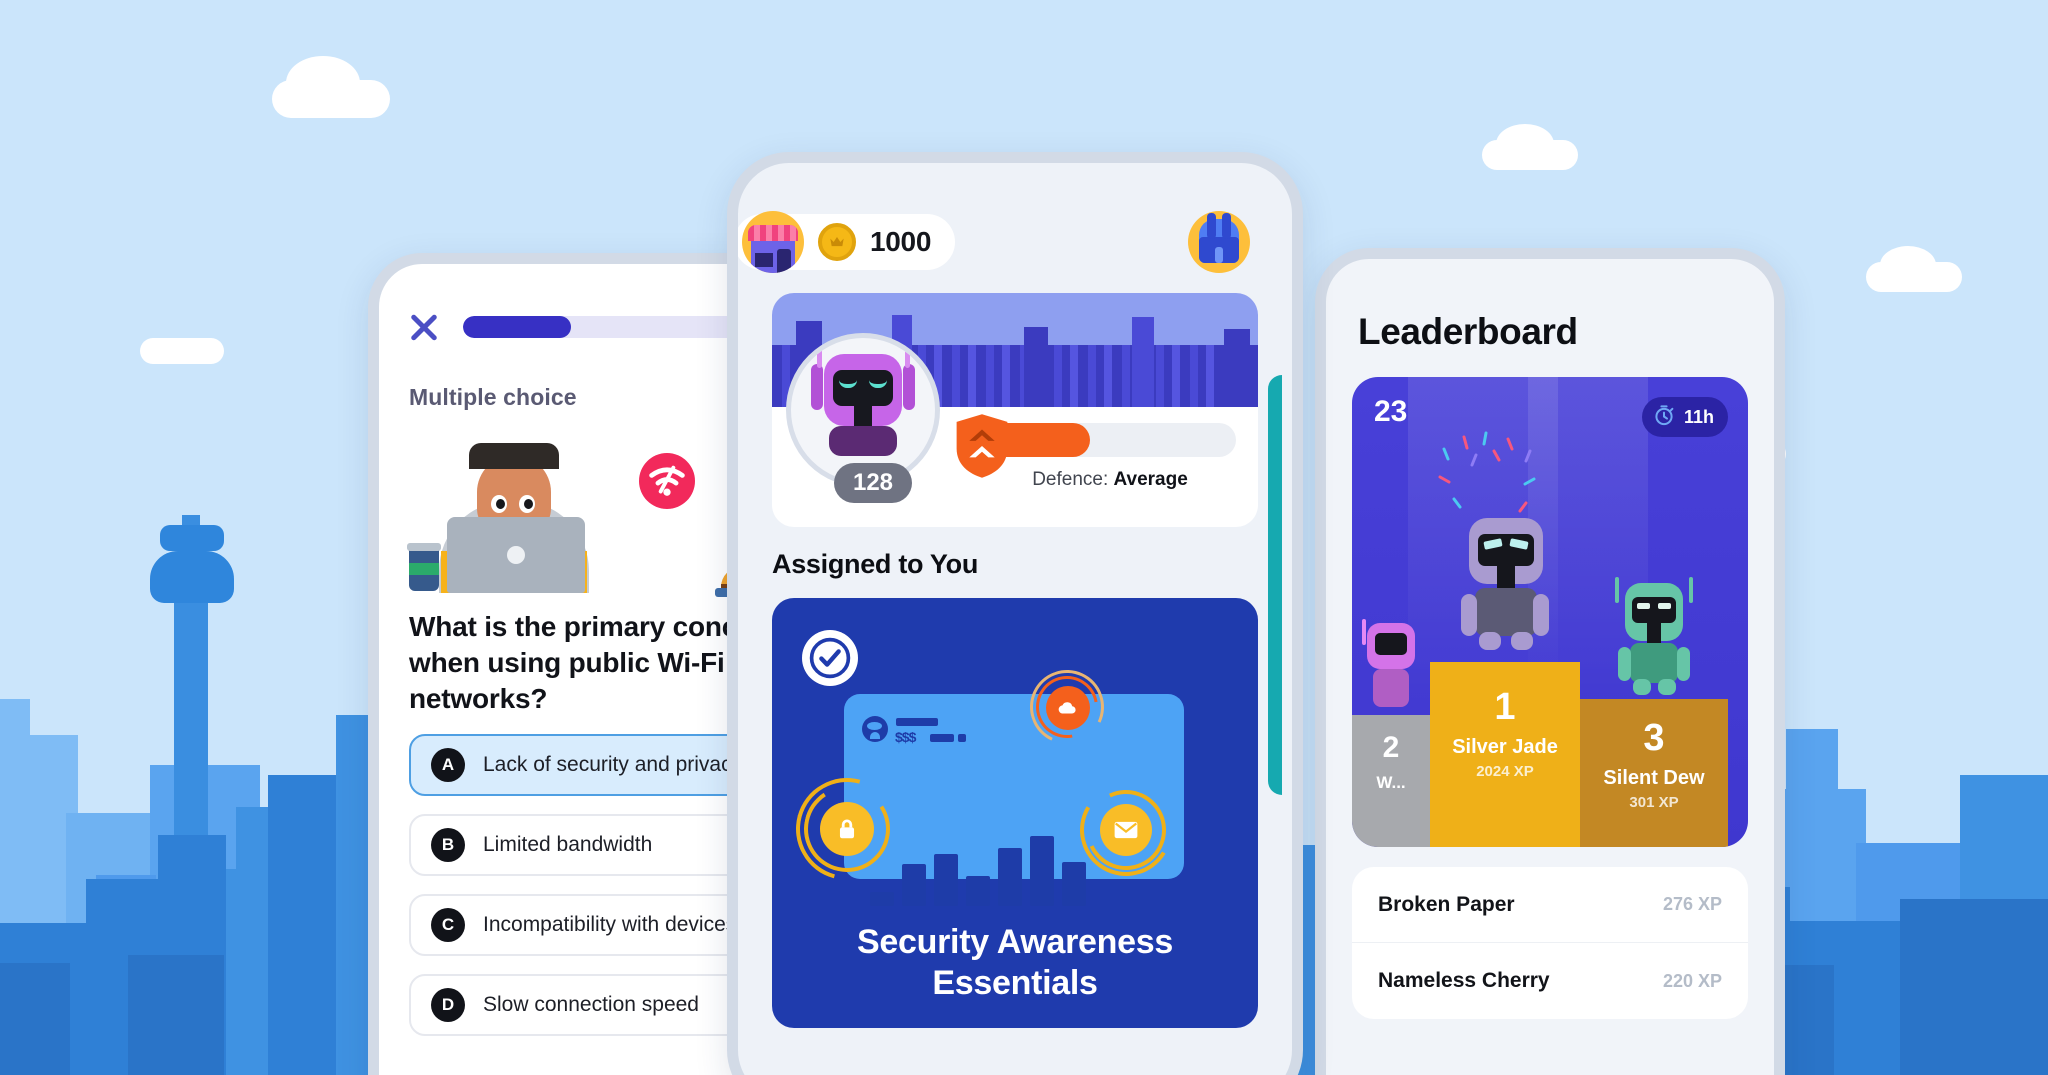 This screenshot has height=1075, width=2048. I want to click on podium-rank: 3, so click(1654, 738).